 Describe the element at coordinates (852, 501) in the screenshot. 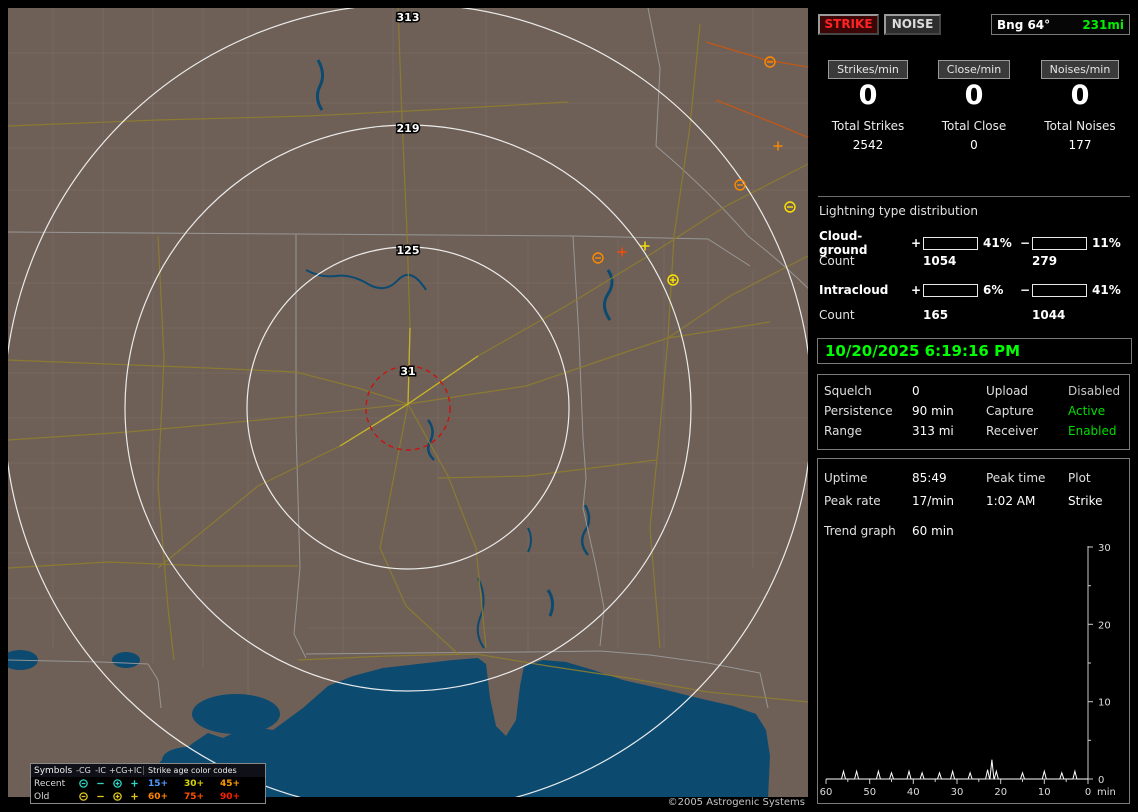

I see `peak-rate-label: Peak rate` at that location.